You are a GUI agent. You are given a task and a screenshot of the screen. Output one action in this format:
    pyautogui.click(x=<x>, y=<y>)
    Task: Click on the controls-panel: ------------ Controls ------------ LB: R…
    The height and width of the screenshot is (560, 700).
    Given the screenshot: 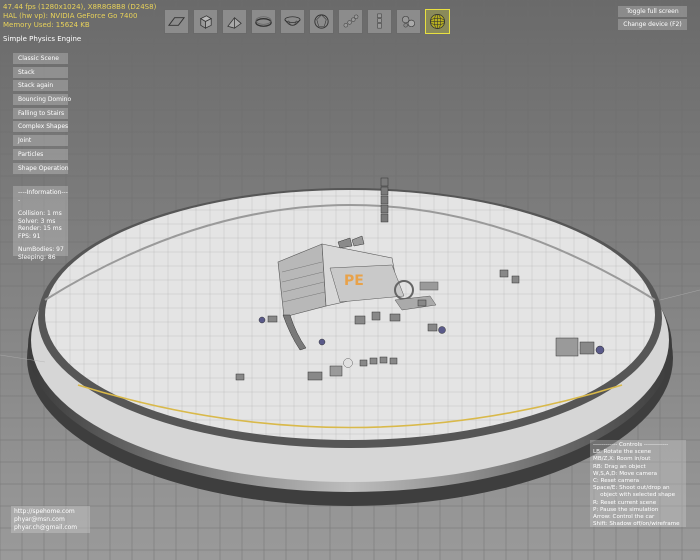 What is the action you would take?
    pyautogui.click(x=638, y=483)
    